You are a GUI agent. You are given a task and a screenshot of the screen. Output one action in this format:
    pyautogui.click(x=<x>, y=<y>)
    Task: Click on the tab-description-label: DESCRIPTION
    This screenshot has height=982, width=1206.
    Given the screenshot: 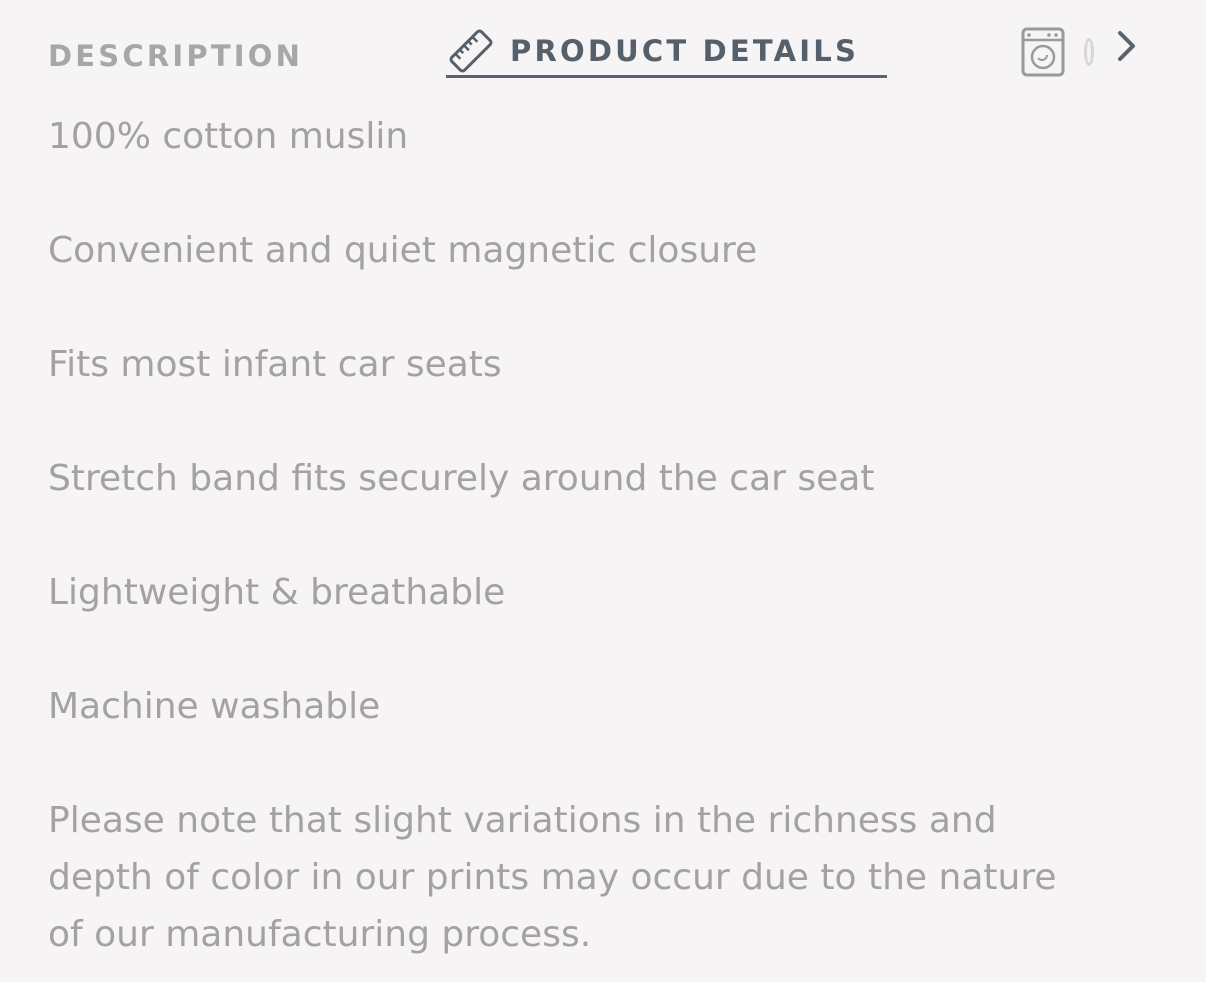 What is the action you would take?
    pyautogui.click(x=176, y=56)
    